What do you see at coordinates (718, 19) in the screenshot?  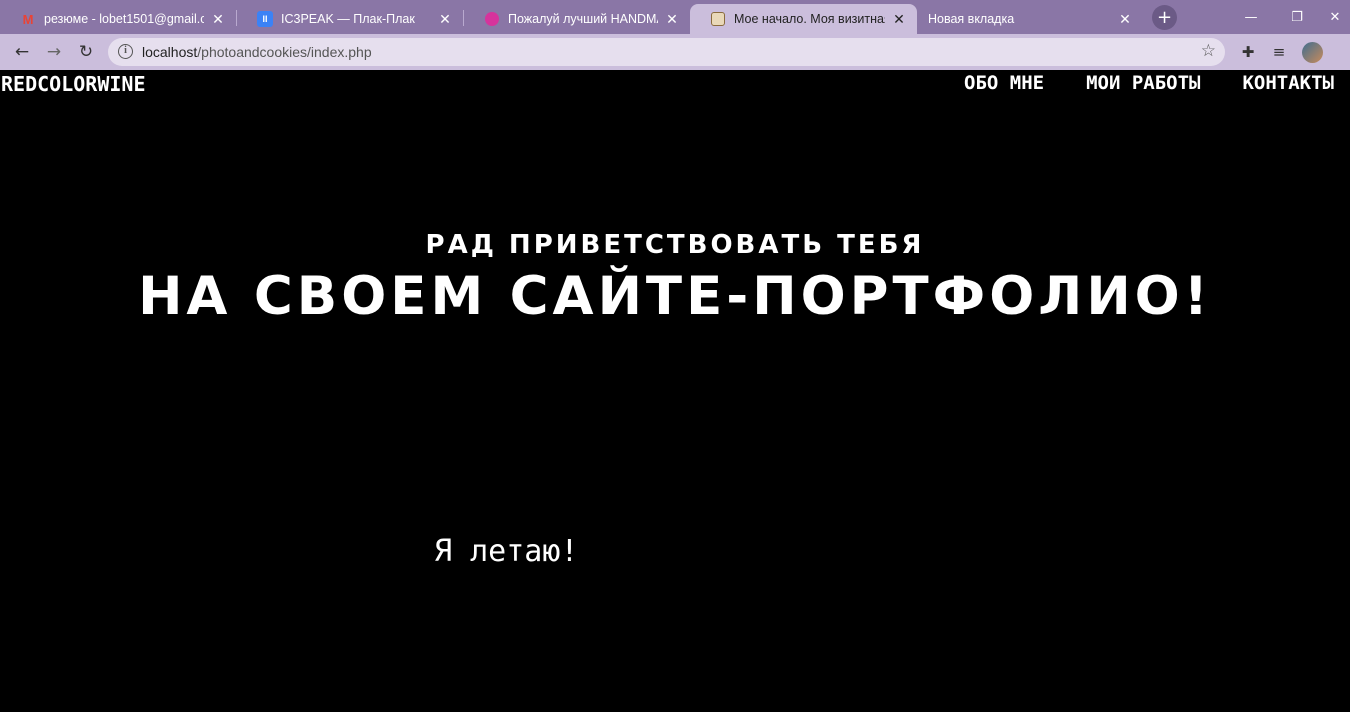 I see `page-icon` at bounding box center [718, 19].